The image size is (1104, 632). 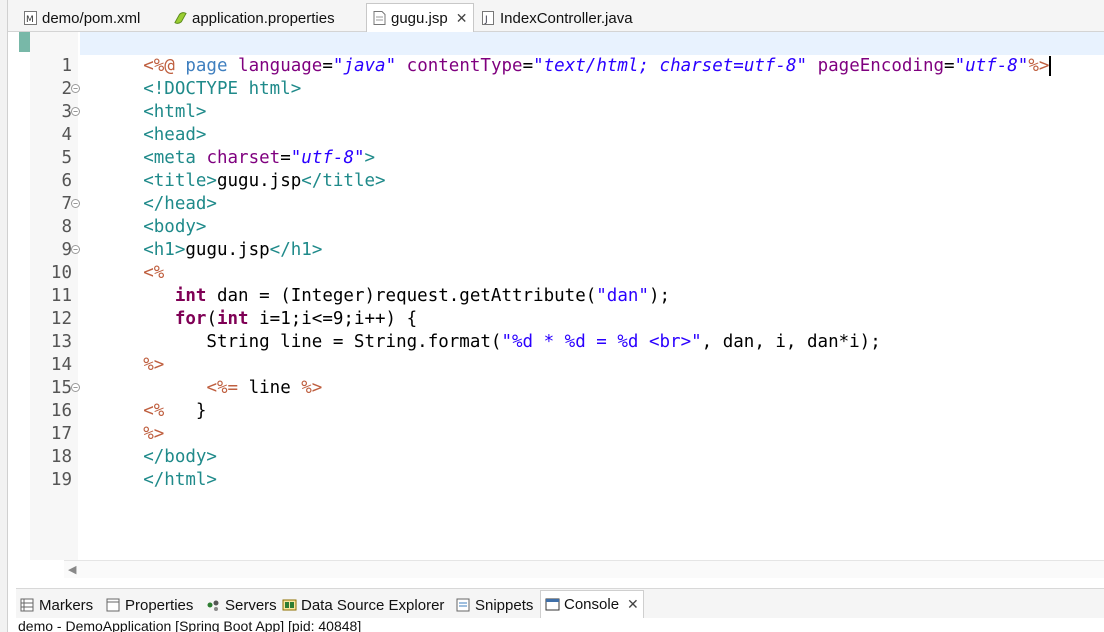 I want to click on java-file-icon: J, so click(x=488, y=18).